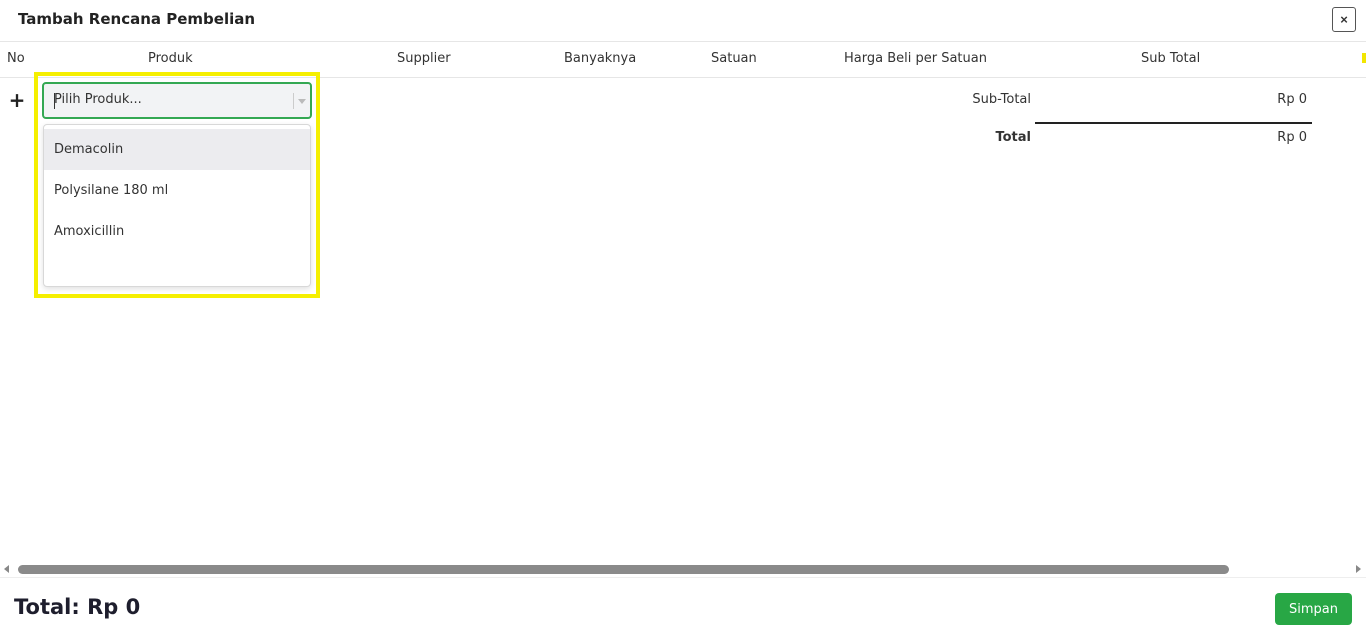  Describe the element at coordinates (17, 100) in the screenshot. I see `add-row-plus-icon: +` at that location.